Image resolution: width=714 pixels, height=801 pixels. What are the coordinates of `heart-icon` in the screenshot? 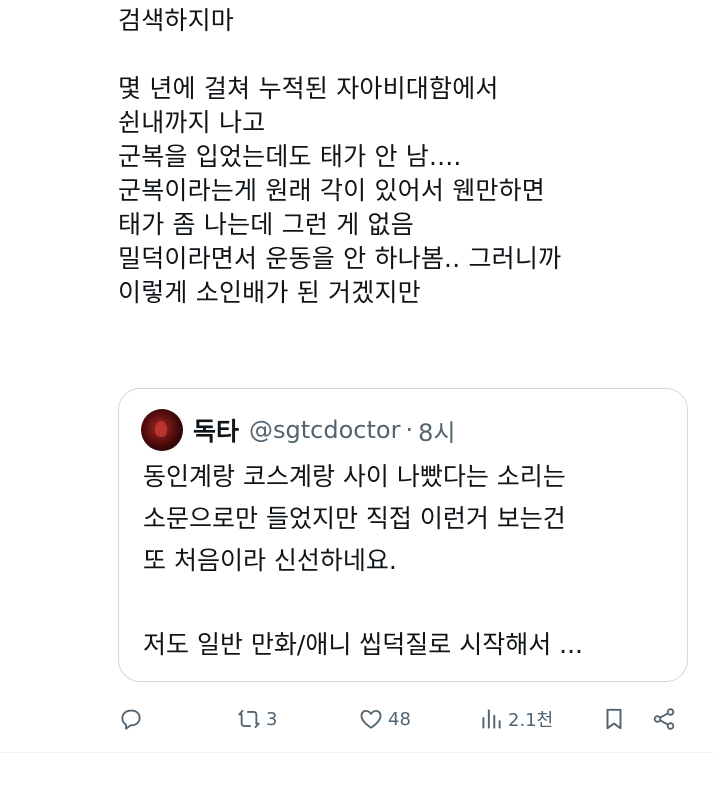 It's located at (371, 719).